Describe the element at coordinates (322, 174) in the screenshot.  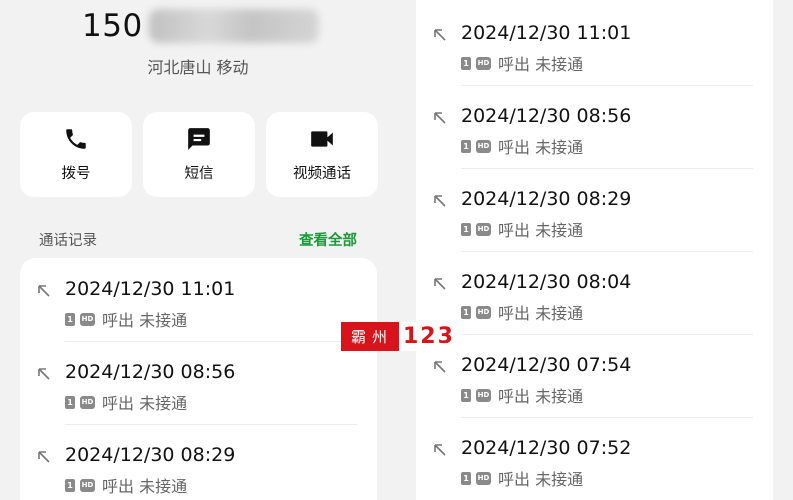
I see `video-call-button-label: 视频通话` at that location.